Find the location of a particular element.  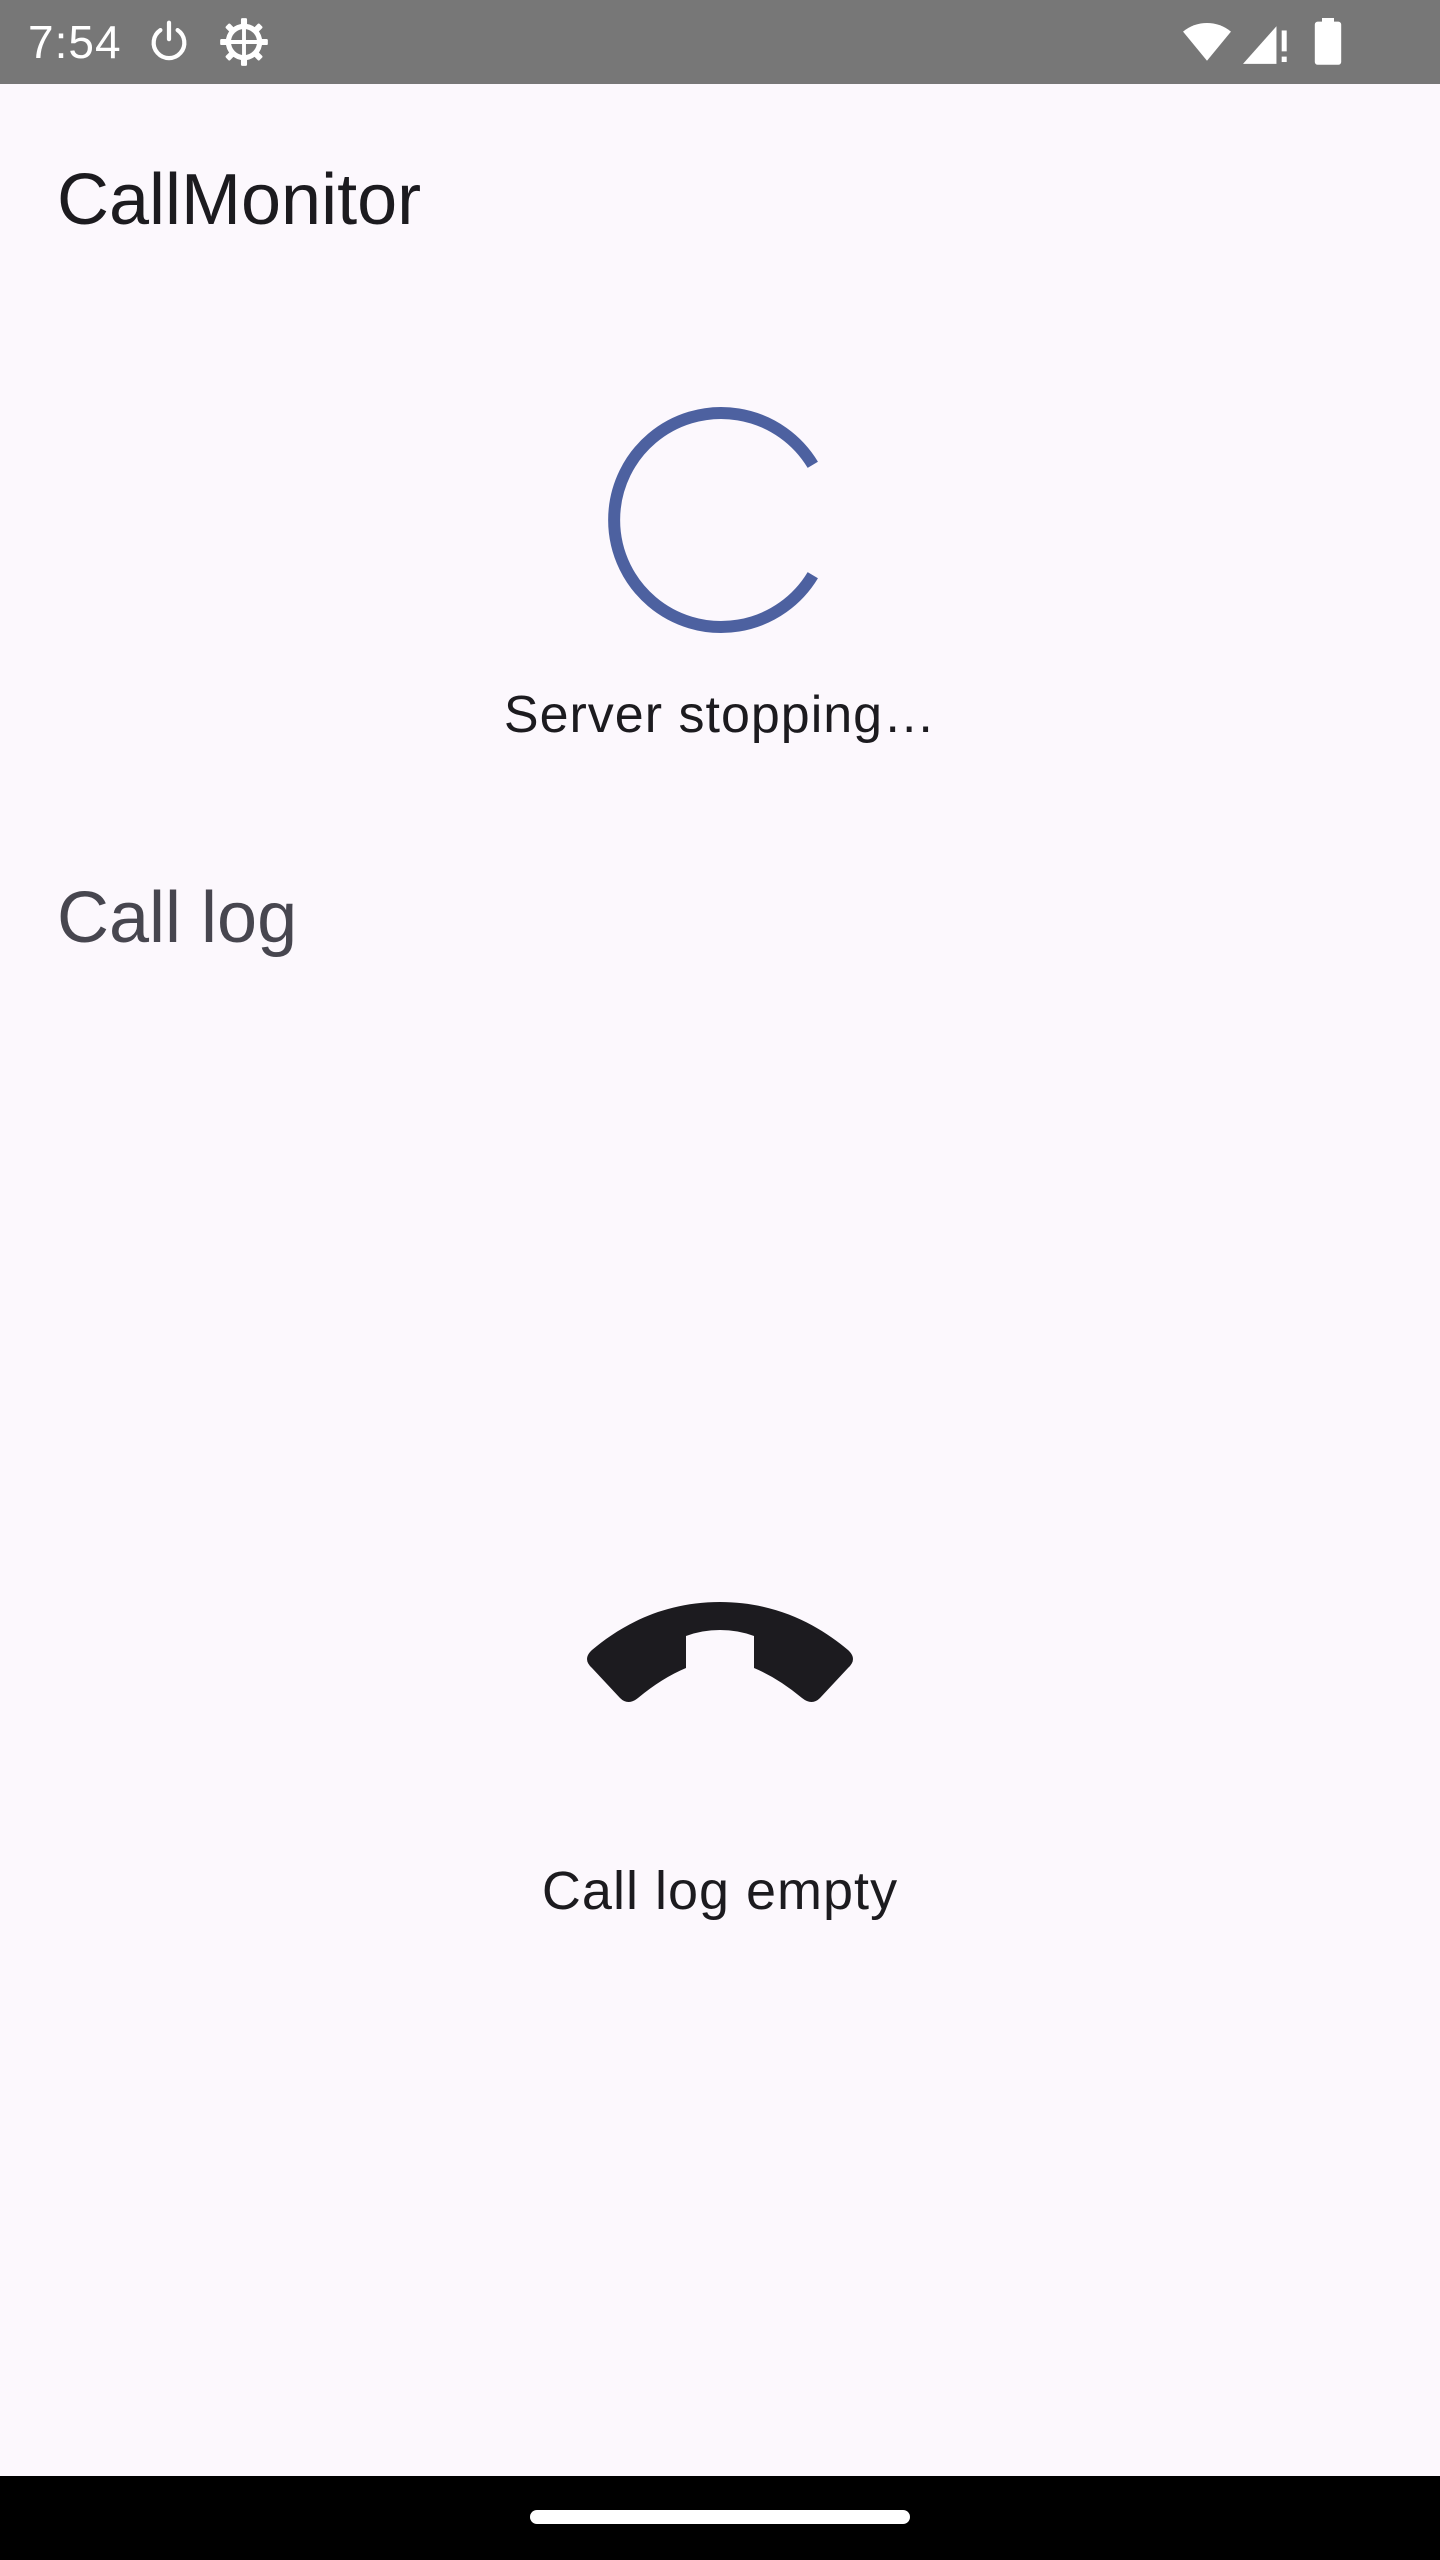

signal-icon is located at coordinates (1265, 45).